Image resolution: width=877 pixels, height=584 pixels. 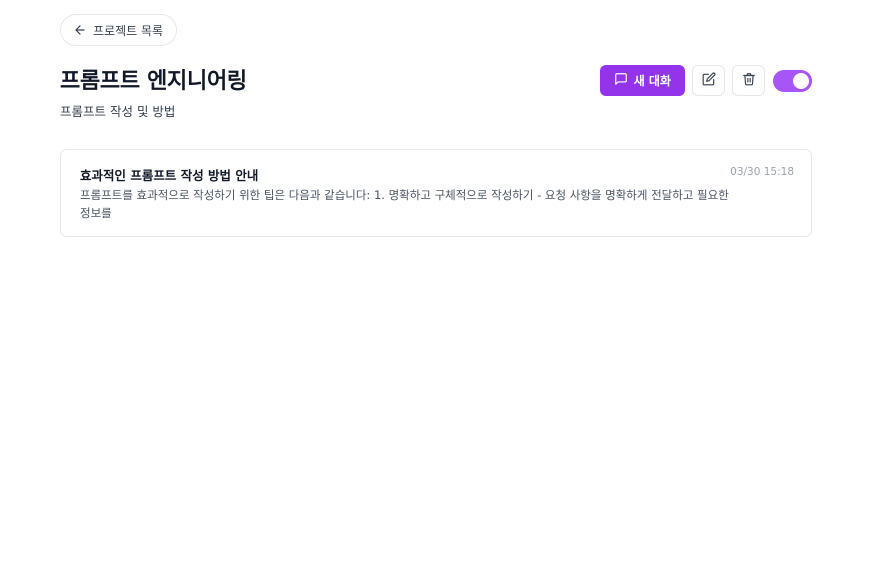 I want to click on new-chat-button: 새 대화, so click(x=642, y=80).